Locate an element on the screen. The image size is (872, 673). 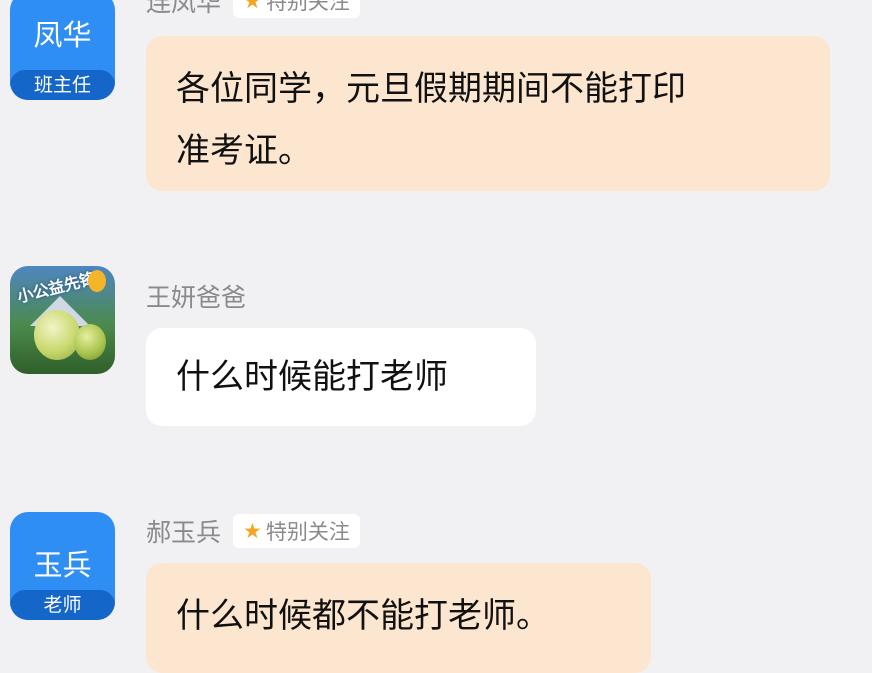
message-text: 什么时候能打老师 is located at coordinates (312, 377).